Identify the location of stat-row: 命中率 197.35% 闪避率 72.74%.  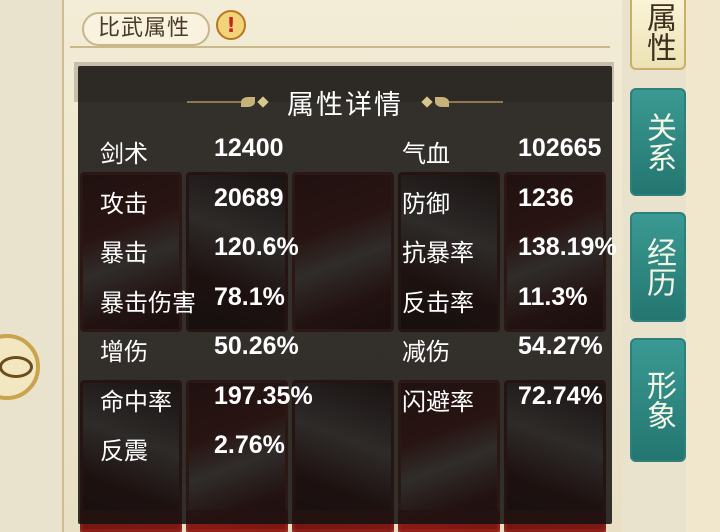
(345, 397).